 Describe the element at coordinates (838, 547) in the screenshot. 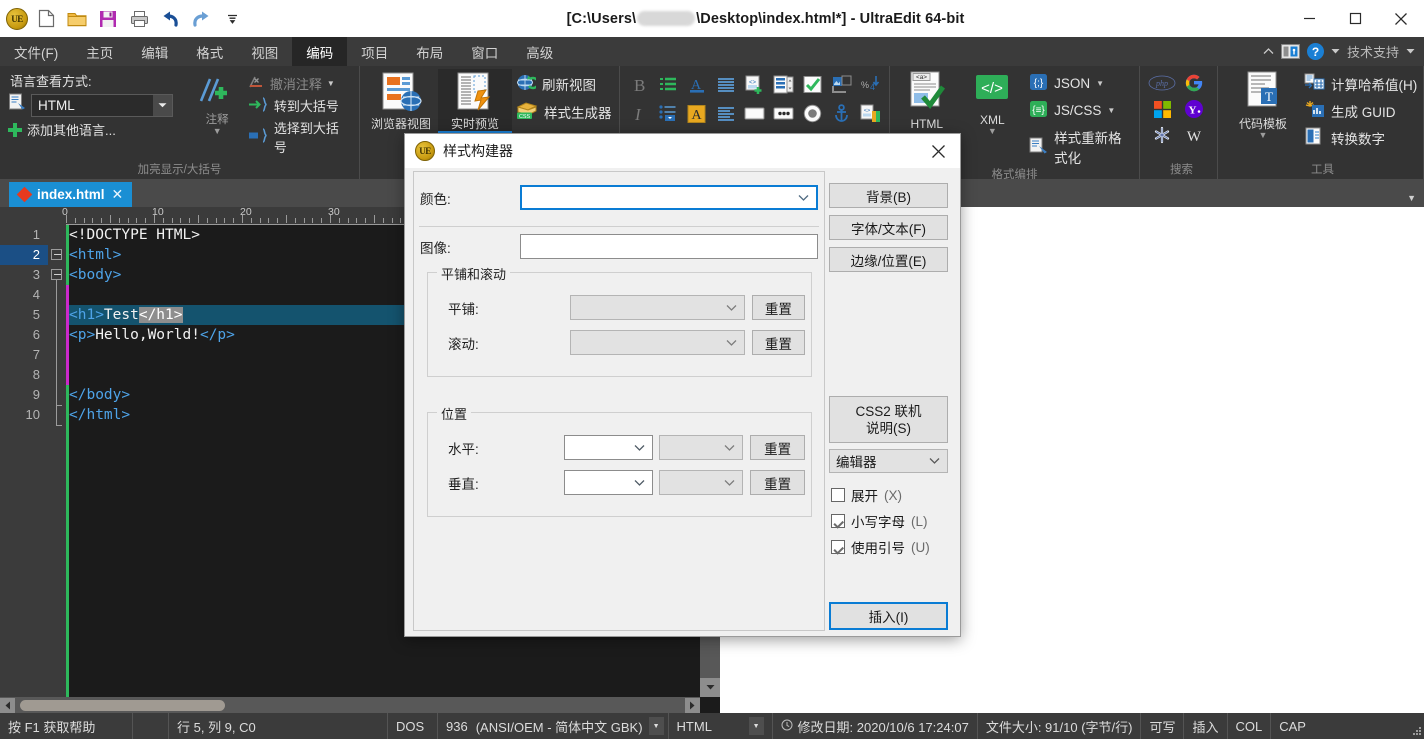

I see `use-quotes-checkbox` at that location.